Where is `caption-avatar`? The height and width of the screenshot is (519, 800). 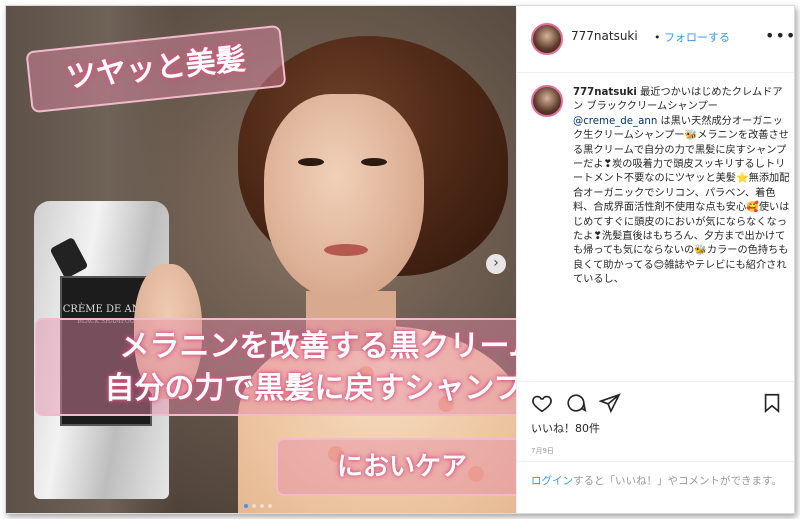
caption-avatar is located at coordinates (547, 101).